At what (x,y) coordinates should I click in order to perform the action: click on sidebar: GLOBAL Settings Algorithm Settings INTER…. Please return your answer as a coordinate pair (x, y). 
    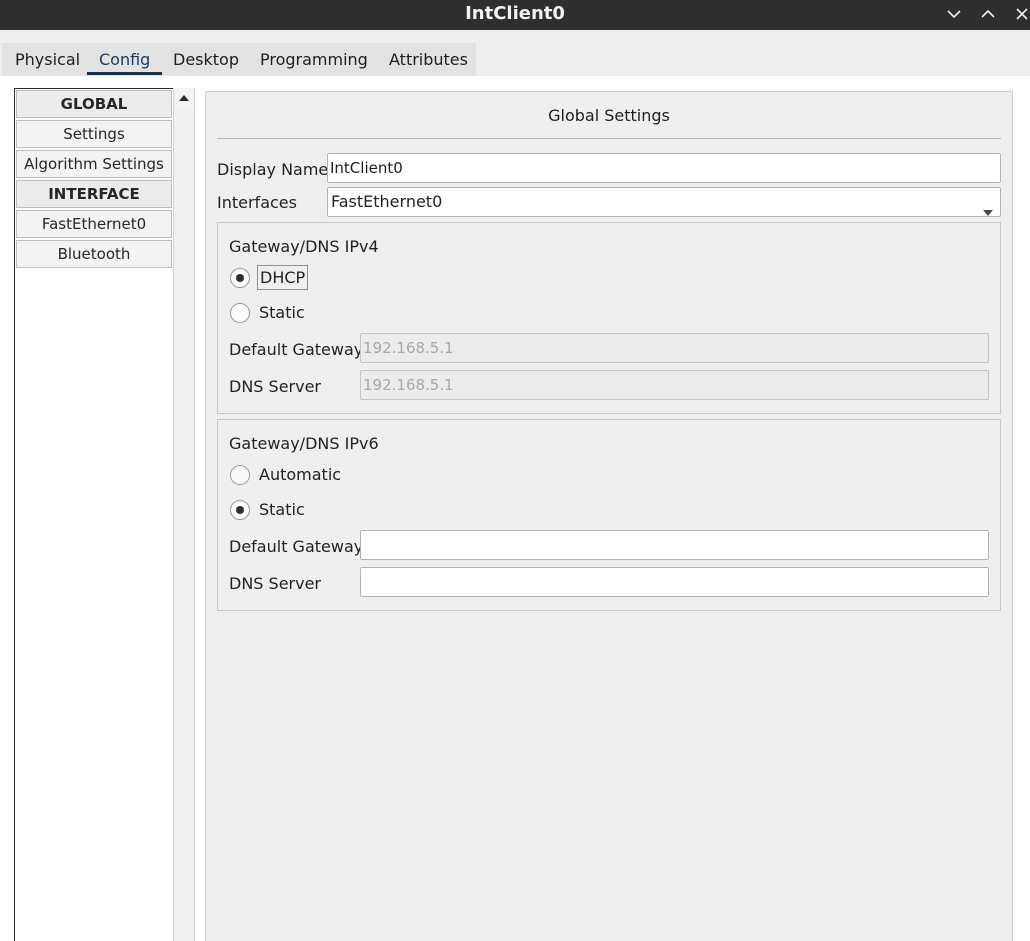
    Looking at the image, I should click on (94, 514).